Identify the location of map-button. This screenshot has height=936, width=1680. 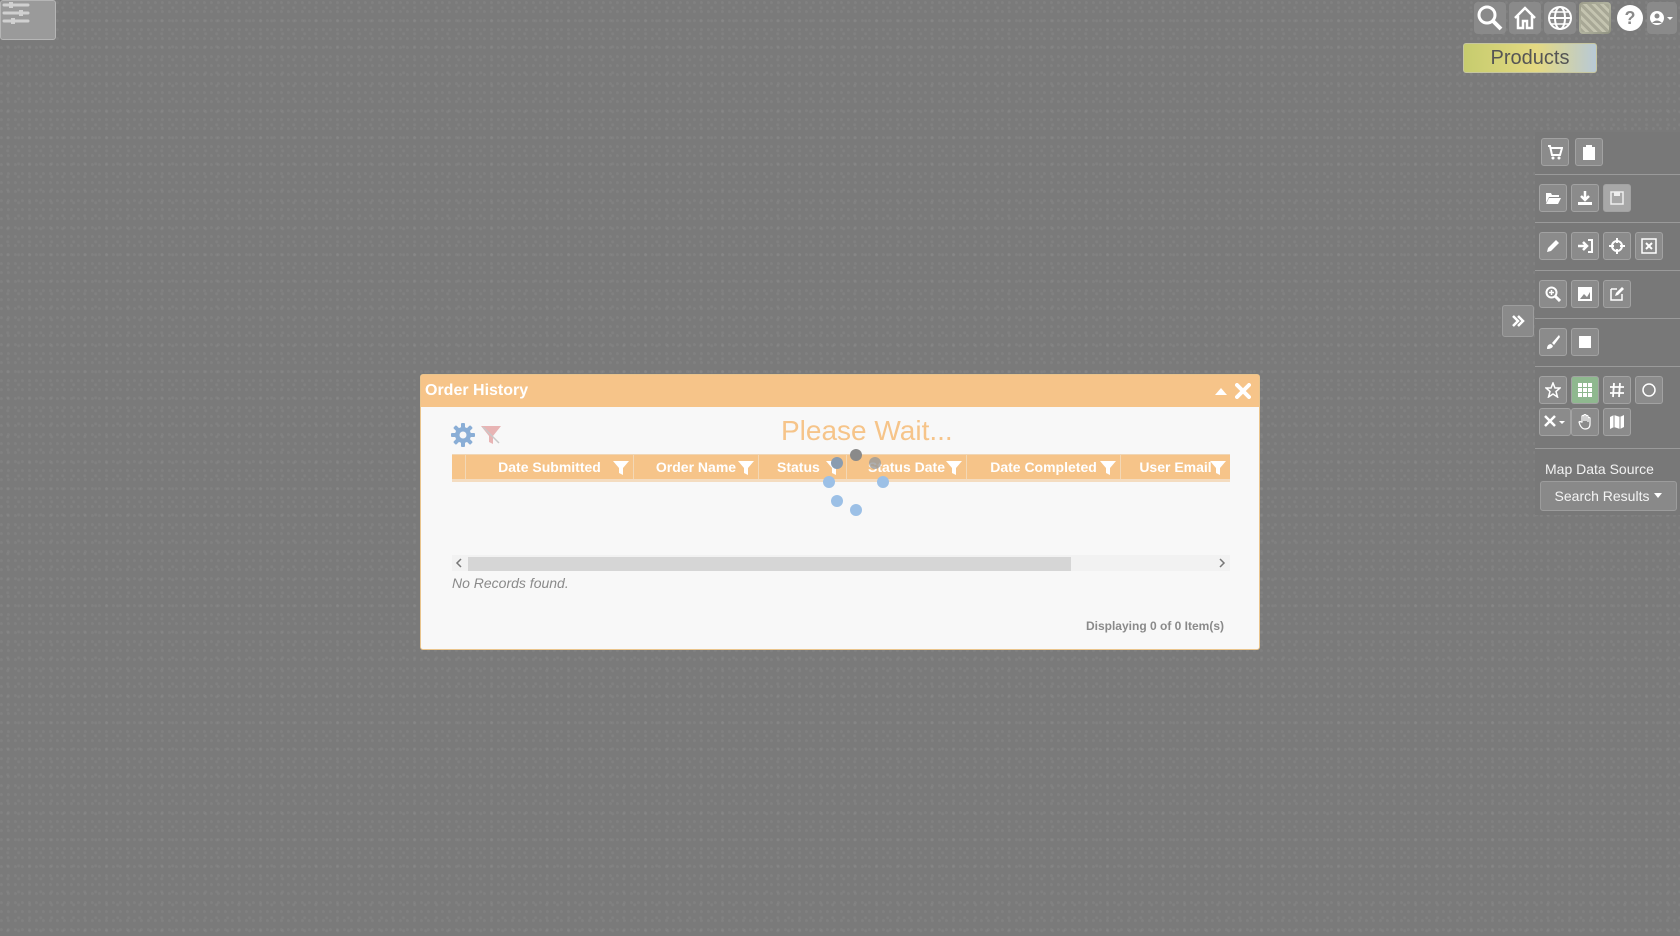
(1617, 422).